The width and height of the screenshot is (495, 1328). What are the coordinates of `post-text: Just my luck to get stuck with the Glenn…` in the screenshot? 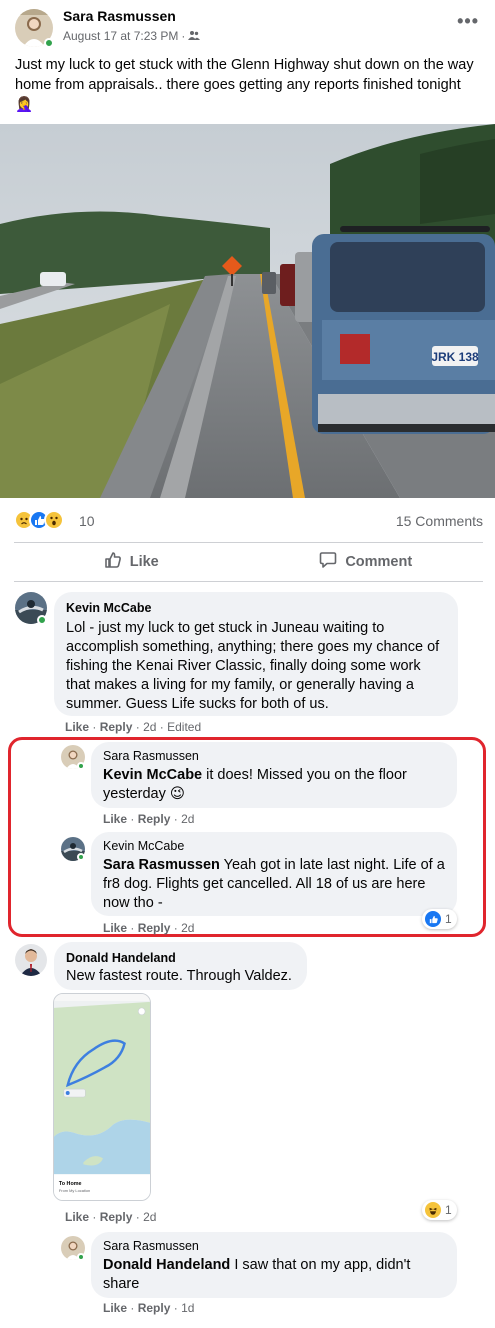 It's located at (244, 85).